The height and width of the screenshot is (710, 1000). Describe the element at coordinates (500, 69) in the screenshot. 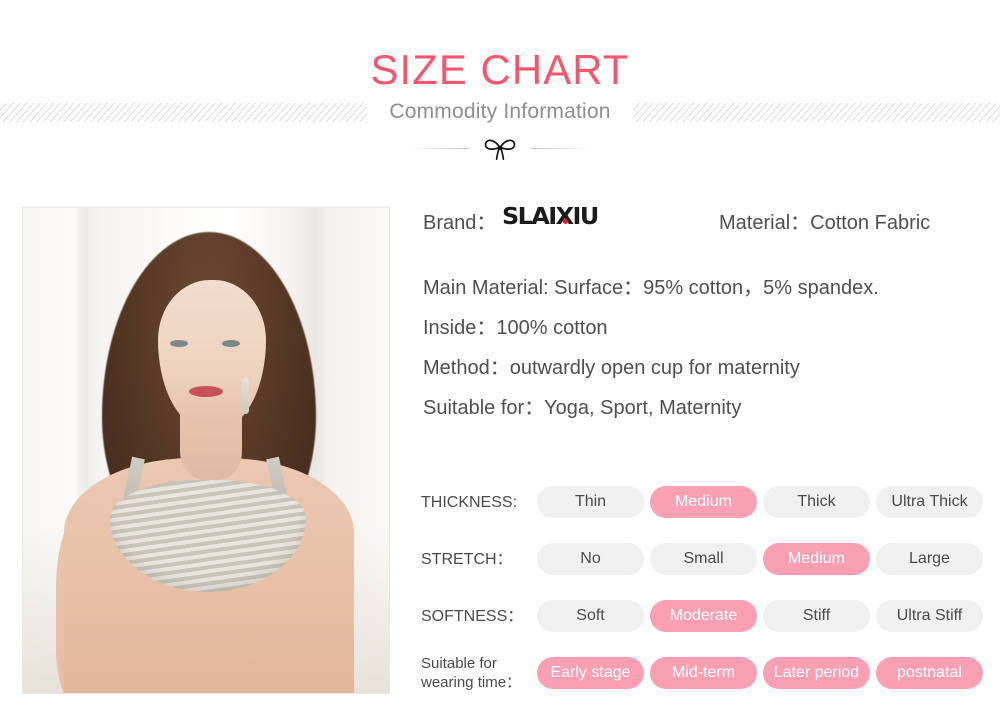

I see `page-title: SIZE CHART` at that location.